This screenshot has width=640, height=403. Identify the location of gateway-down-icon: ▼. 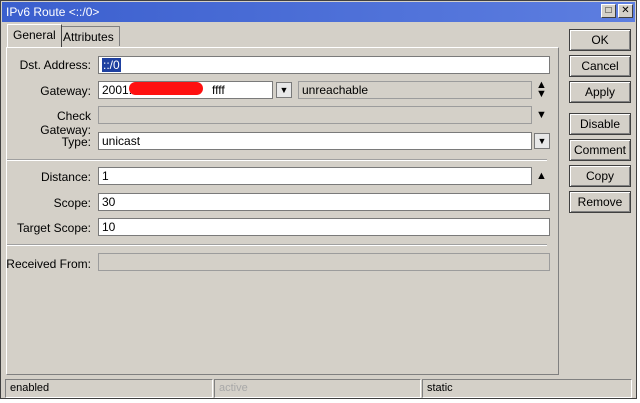
(541, 94).